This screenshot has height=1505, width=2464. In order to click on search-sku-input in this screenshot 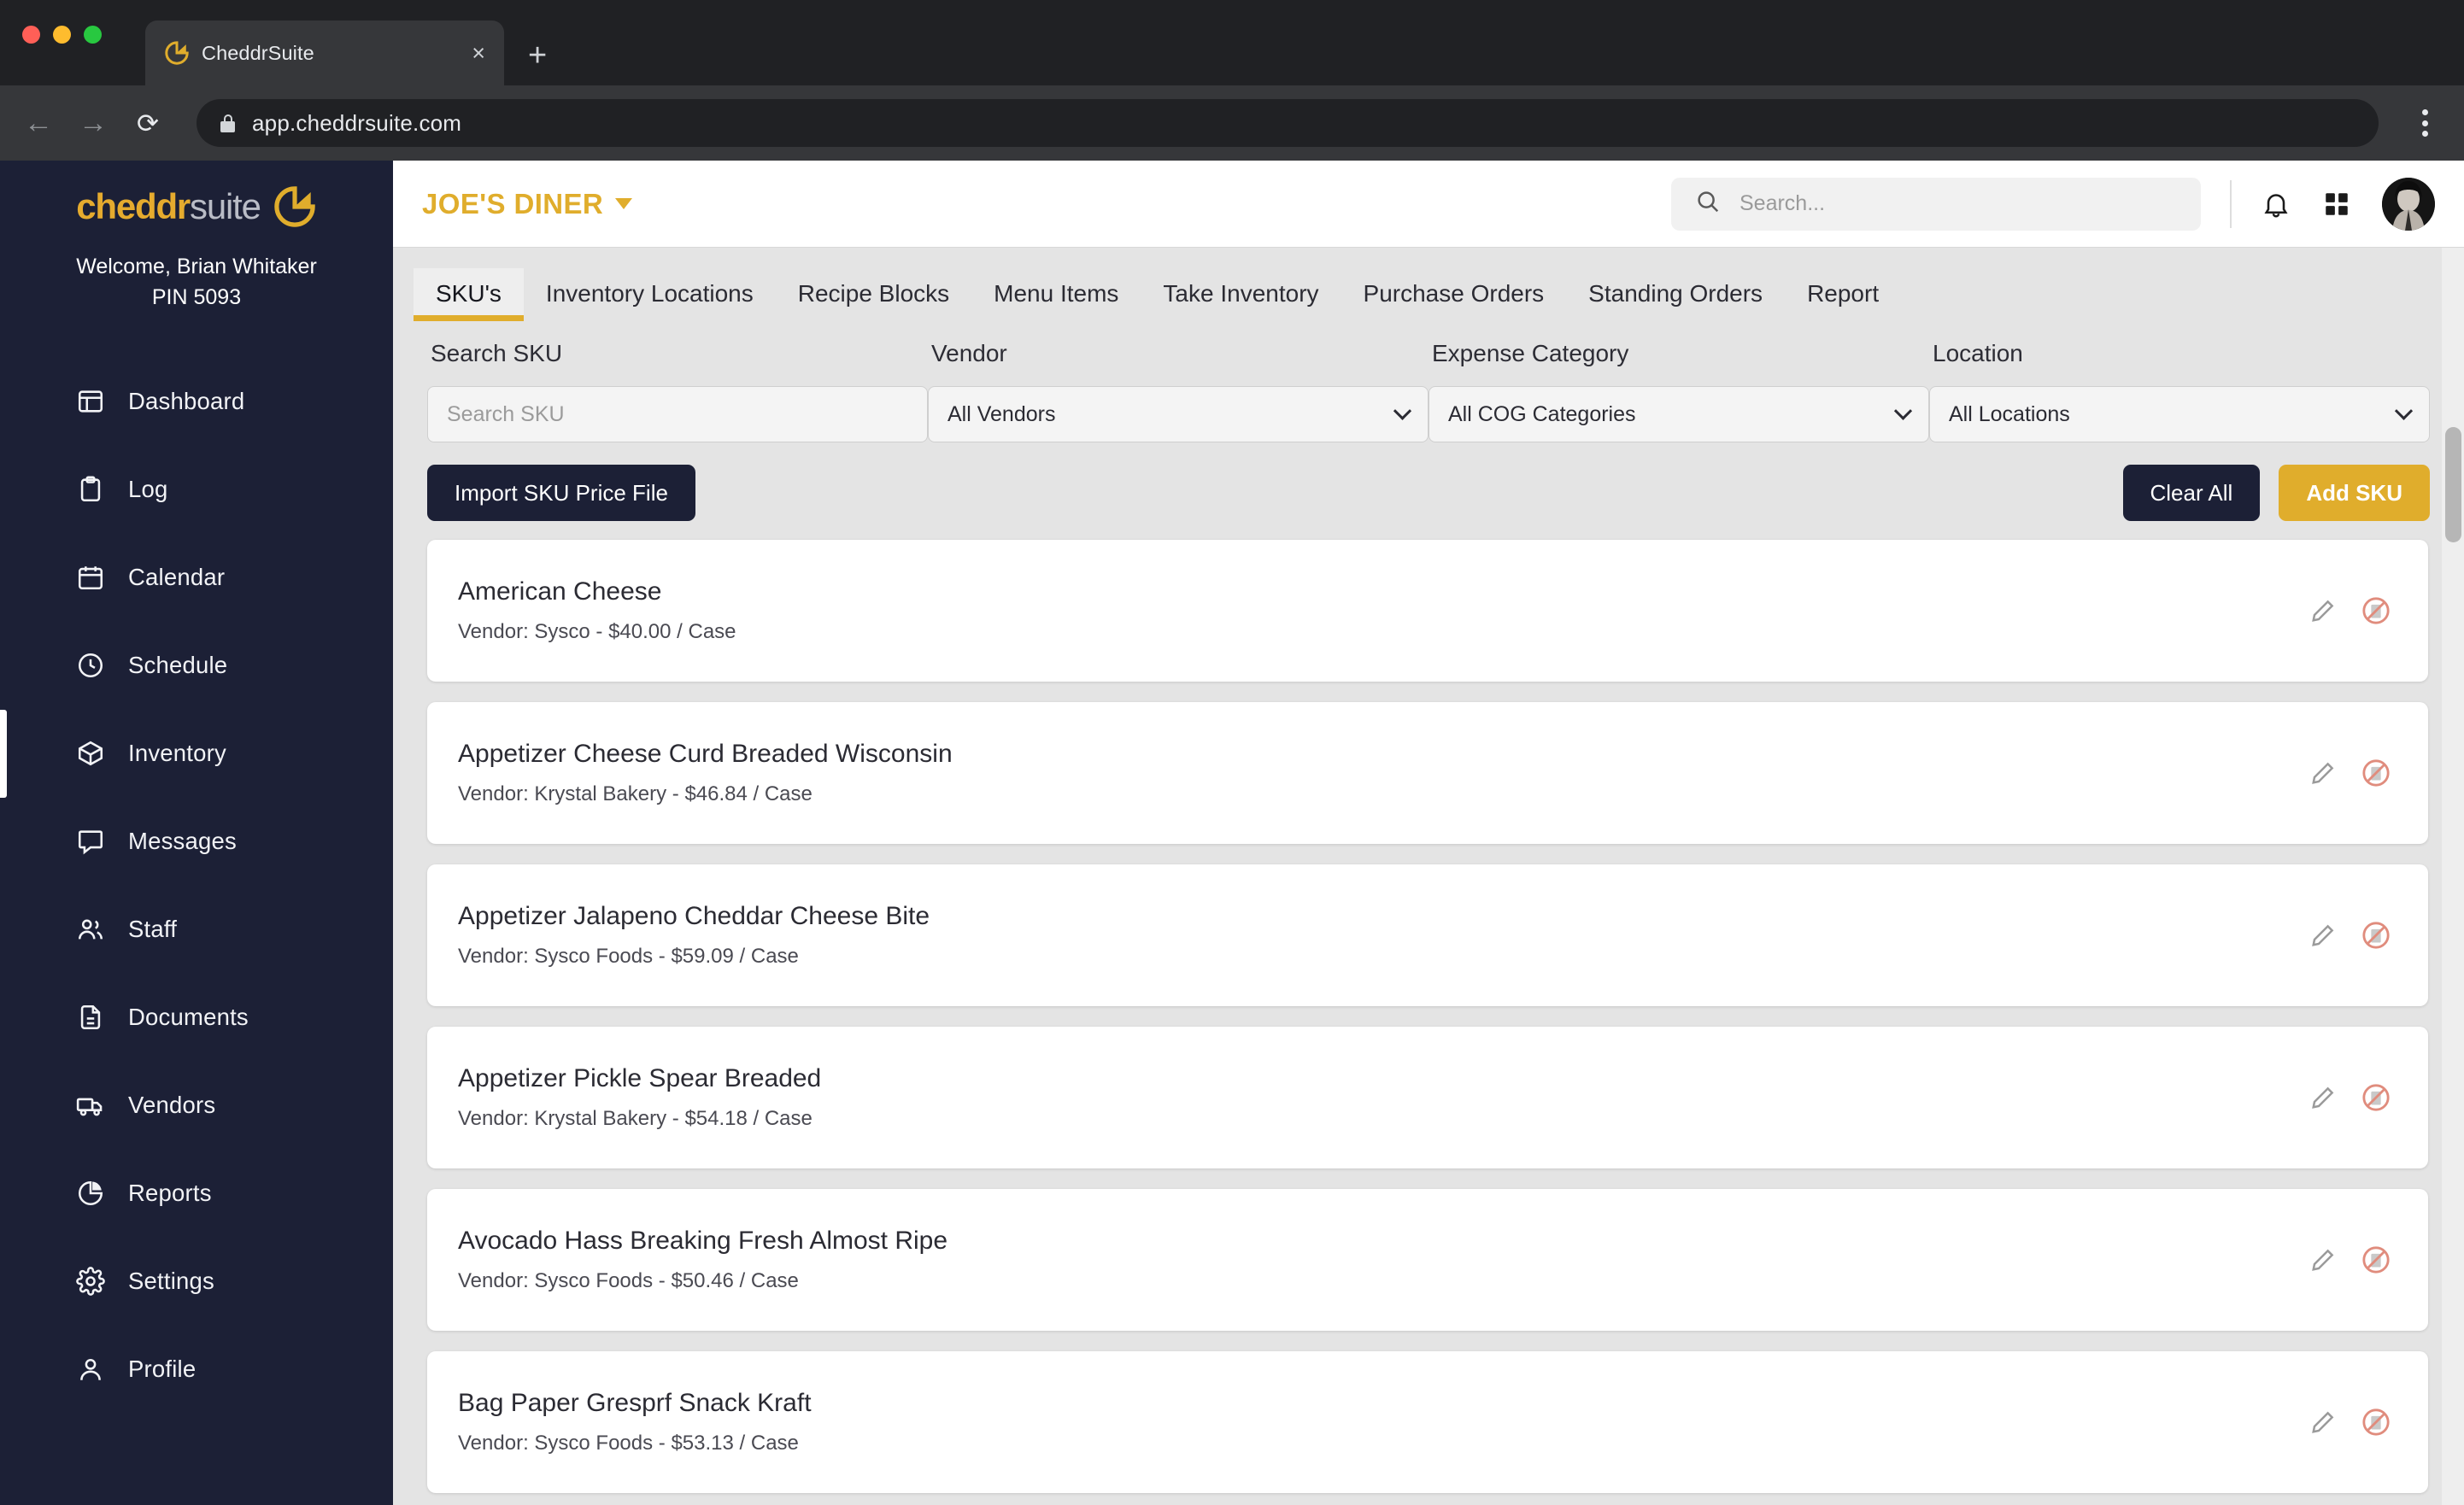, I will do `click(677, 414)`.